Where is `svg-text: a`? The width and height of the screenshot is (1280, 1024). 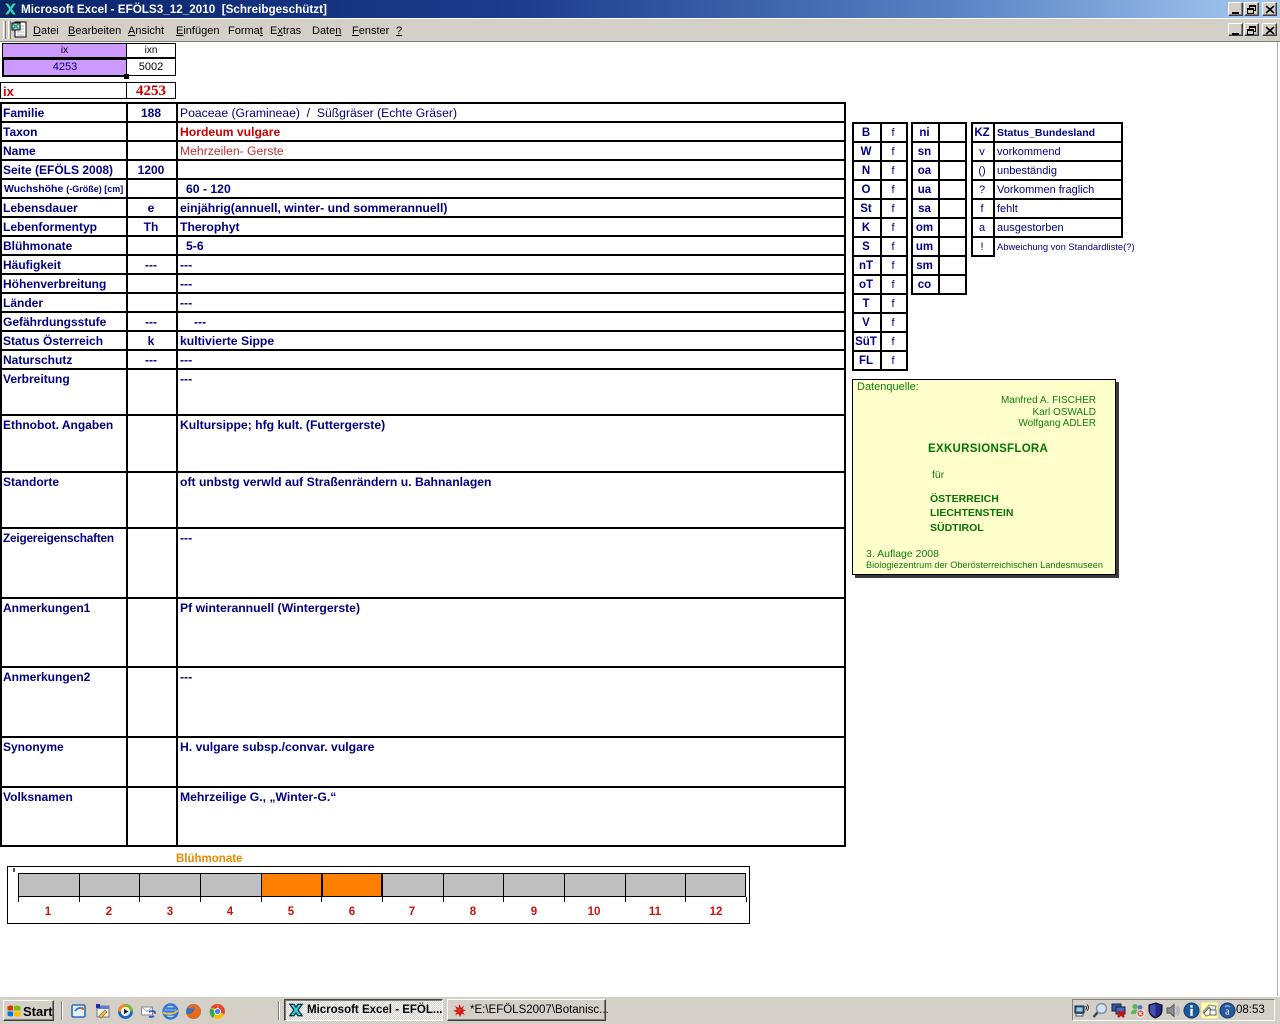
svg-text: a is located at coordinates (1227, 1012).